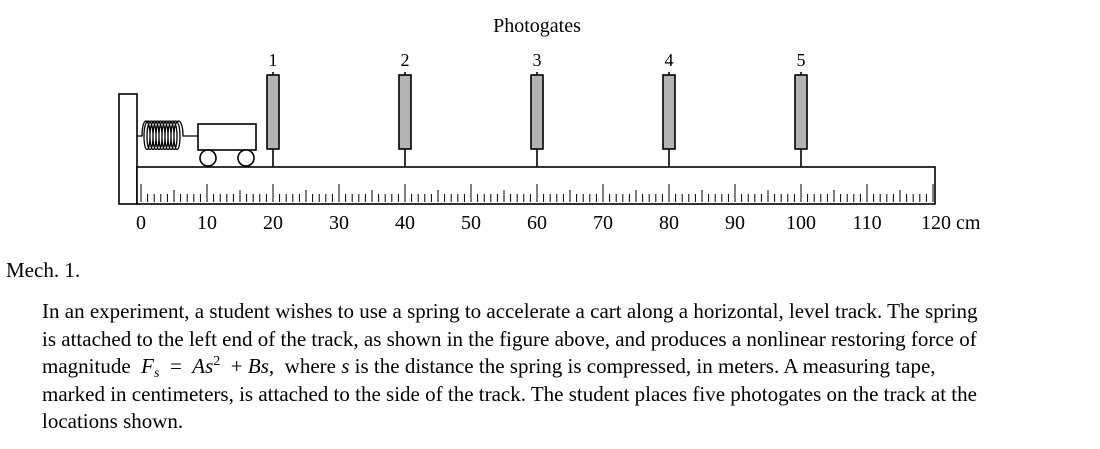 This screenshot has width=1100, height=449. Describe the element at coordinates (537, 223) in the screenshot. I see `scale-label: 60` at that location.